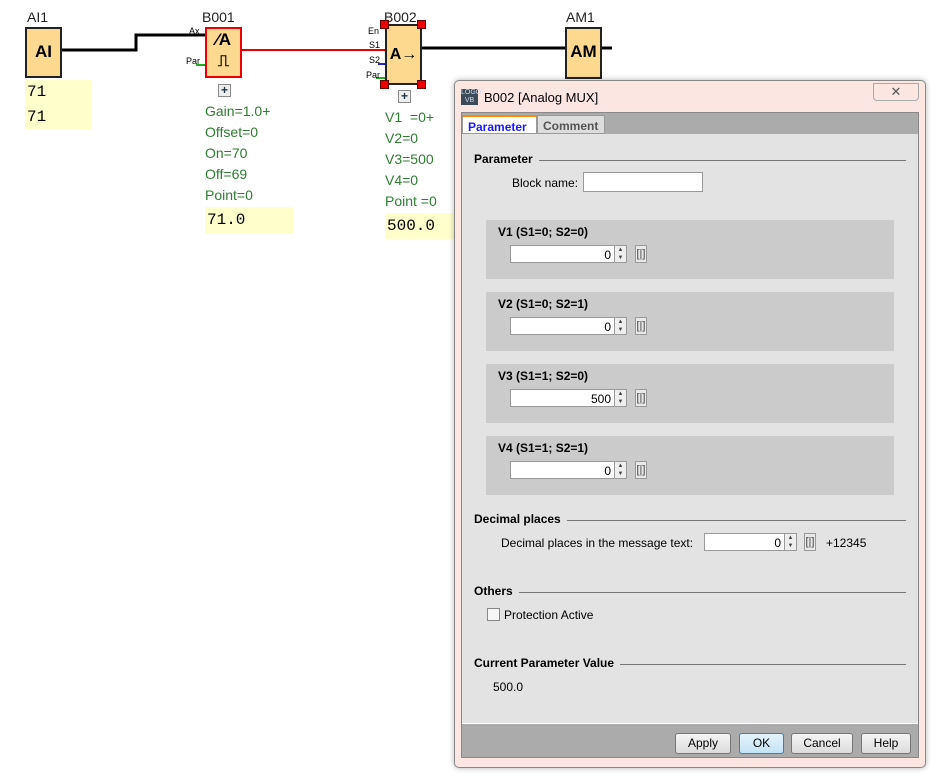 This screenshot has width=934, height=775. I want to click on v3-reference-button: [|], so click(641, 398).